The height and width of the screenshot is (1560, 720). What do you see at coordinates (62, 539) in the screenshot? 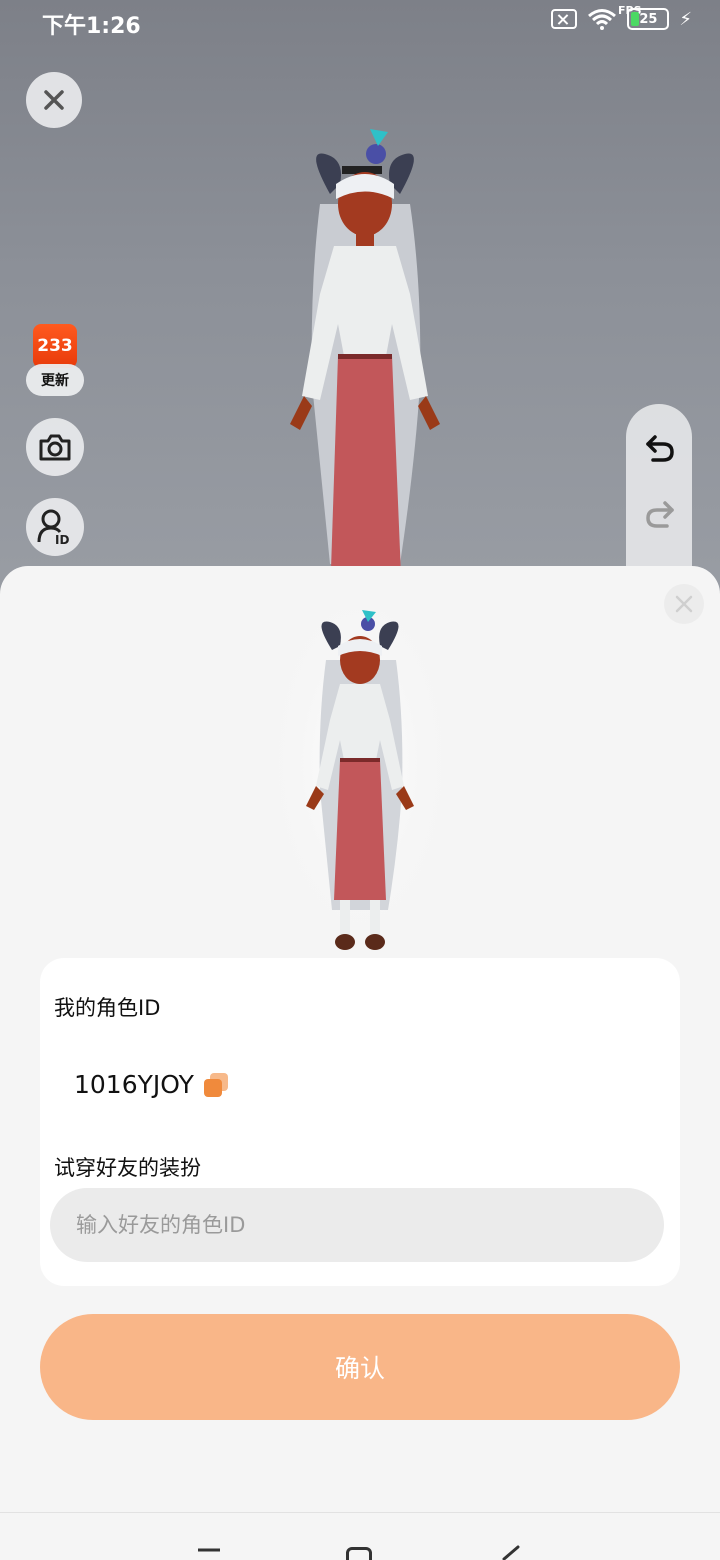
I see `svg-text: ID` at bounding box center [62, 539].